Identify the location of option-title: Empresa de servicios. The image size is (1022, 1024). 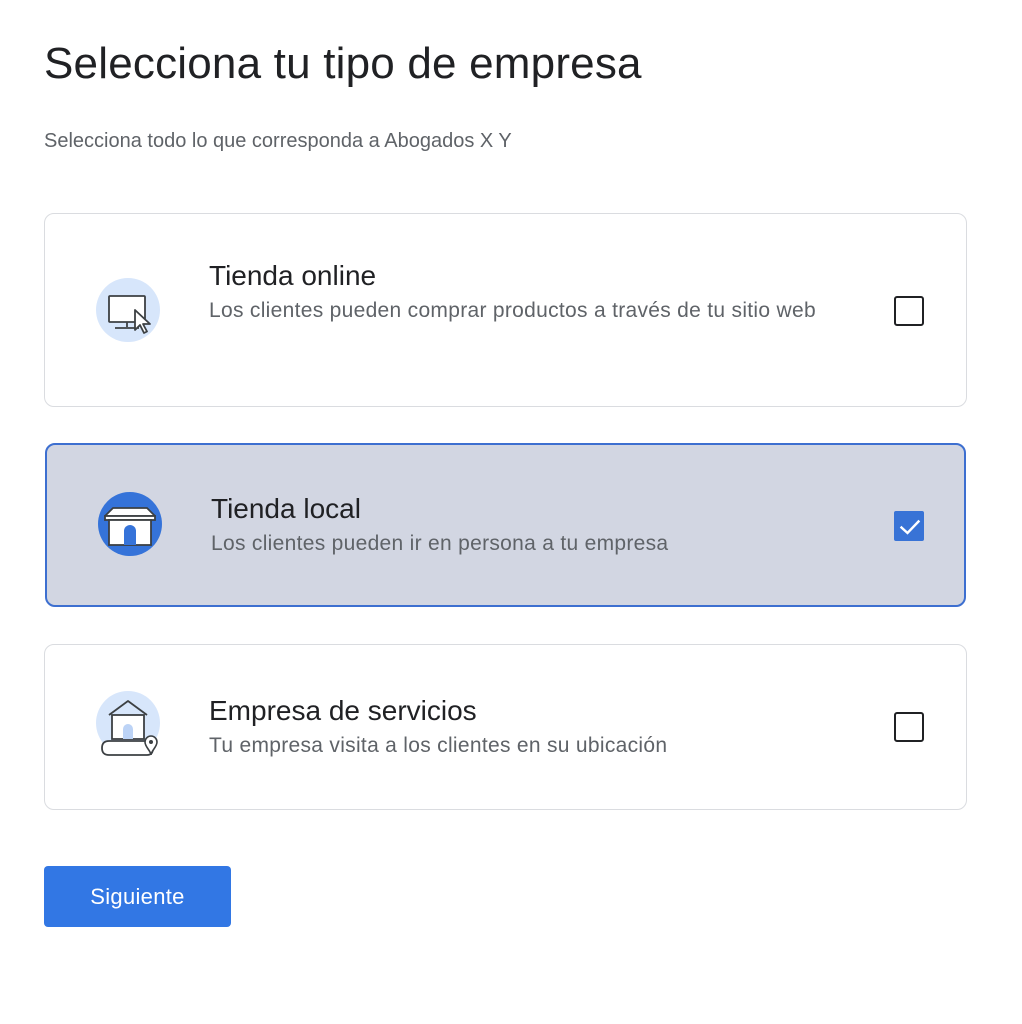
(343, 710).